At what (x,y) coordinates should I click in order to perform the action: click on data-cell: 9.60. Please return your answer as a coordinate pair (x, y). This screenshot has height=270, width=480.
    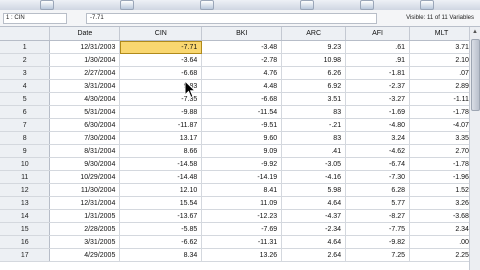
    Looking at the image, I should click on (242, 138).